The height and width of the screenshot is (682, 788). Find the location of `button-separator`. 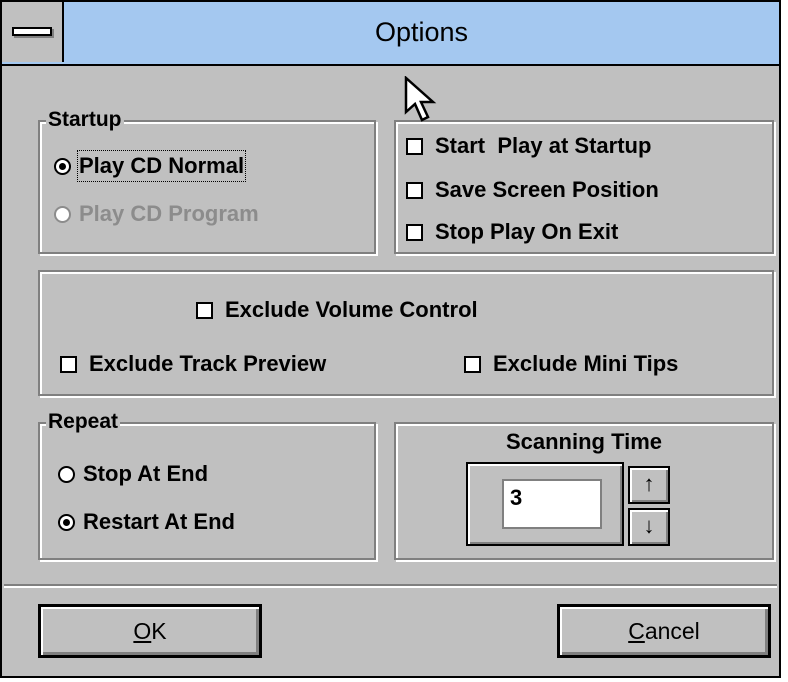

button-separator is located at coordinates (390, 585).